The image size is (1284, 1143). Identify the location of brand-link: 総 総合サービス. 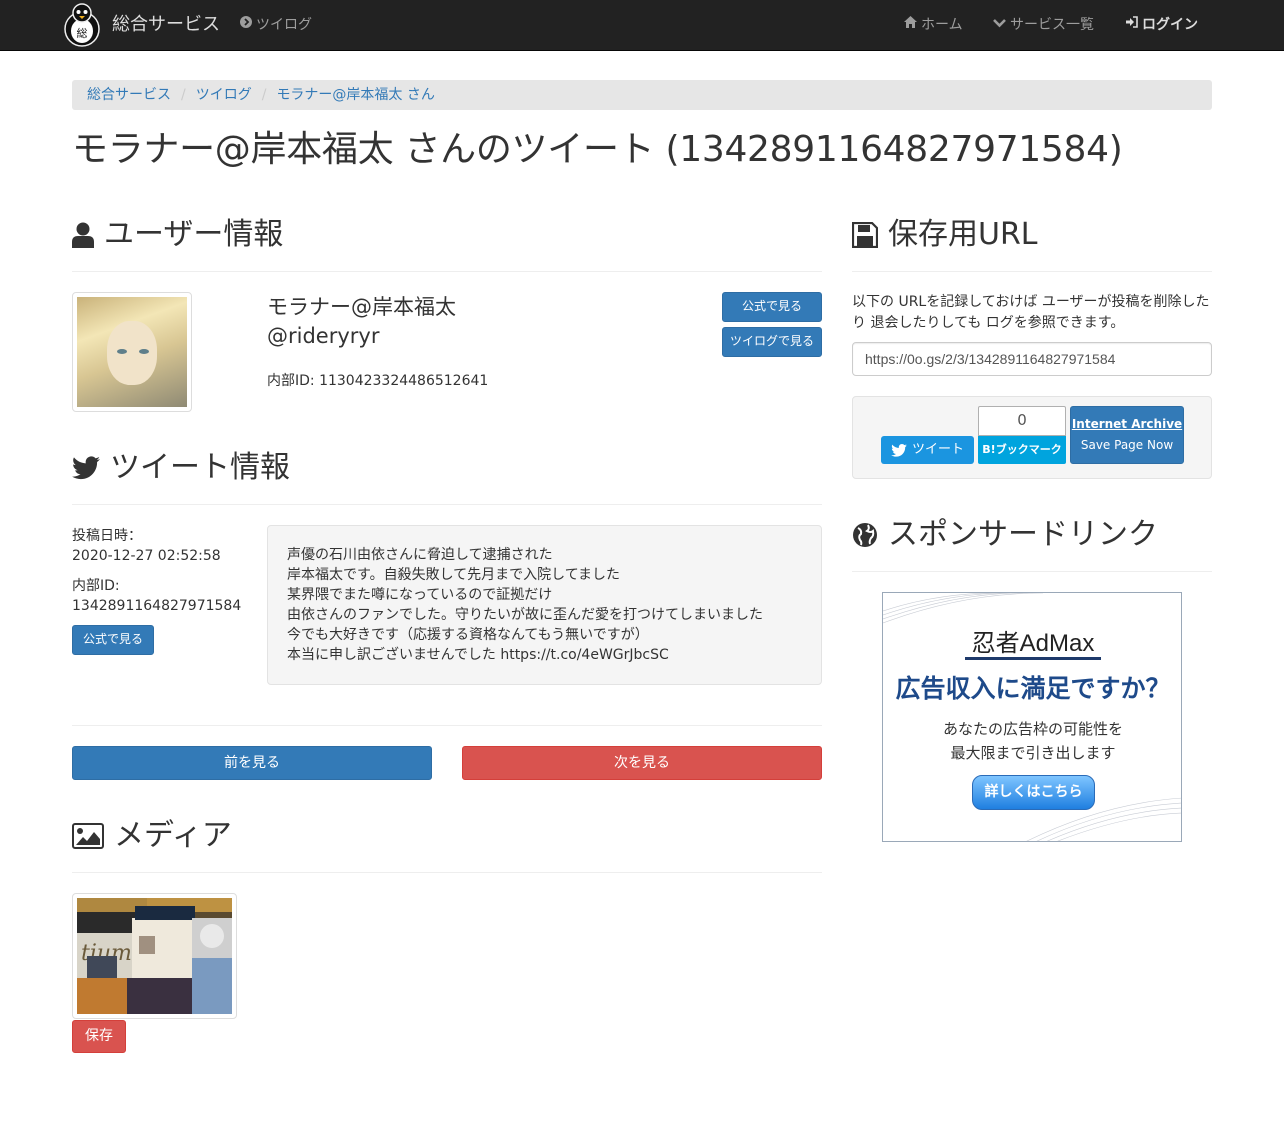
(141, 25).